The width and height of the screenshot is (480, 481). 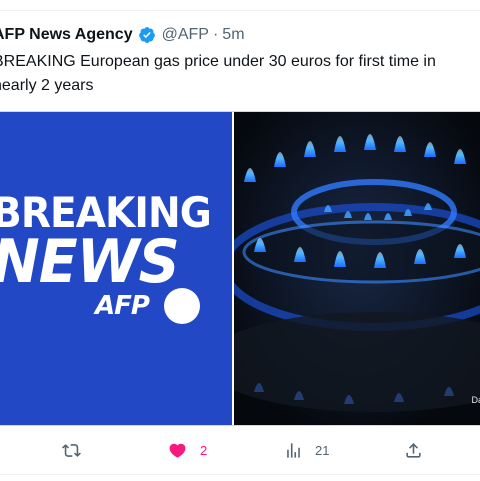 I want to click on retweet-button, so click(x=71, y=450).